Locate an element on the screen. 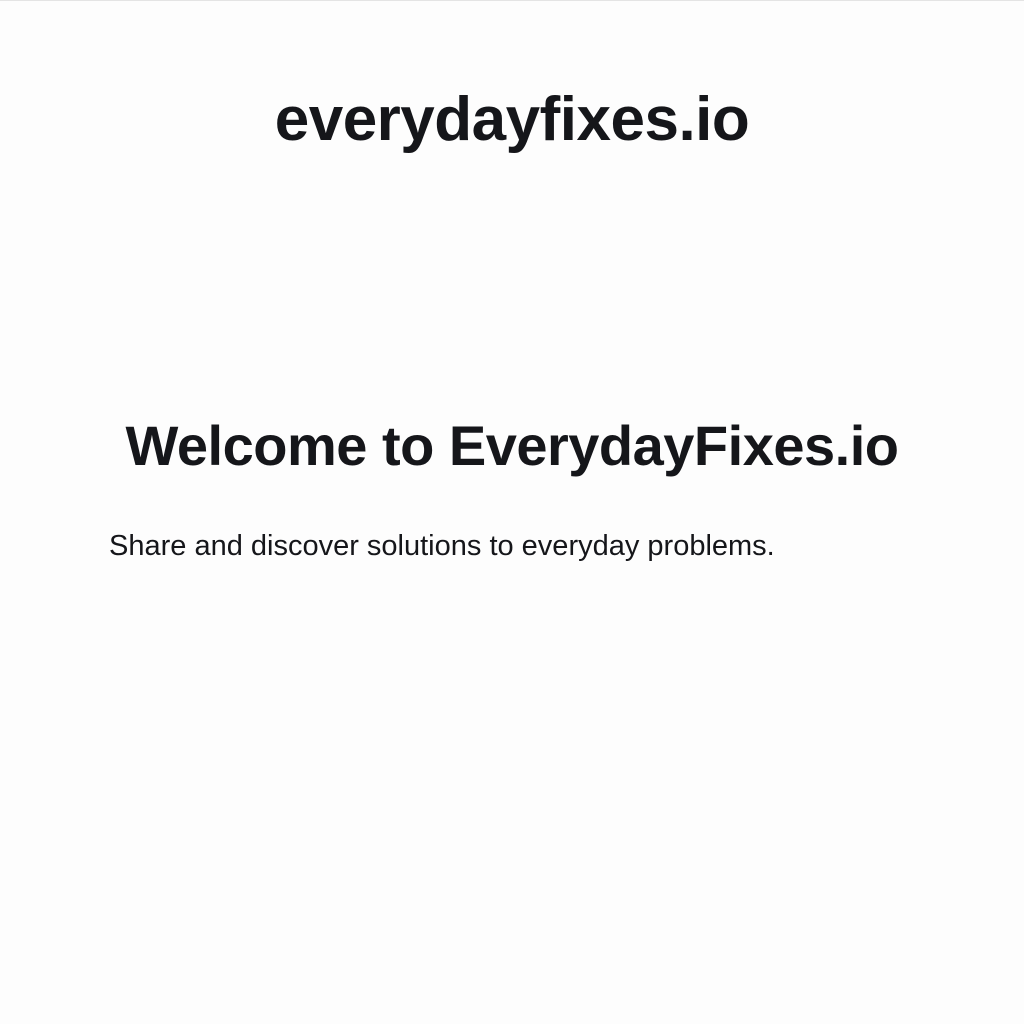 This screenshot has width=1024, height=1024. site-logo-link: everydayfixes.io is located at coordinates (512, 120).